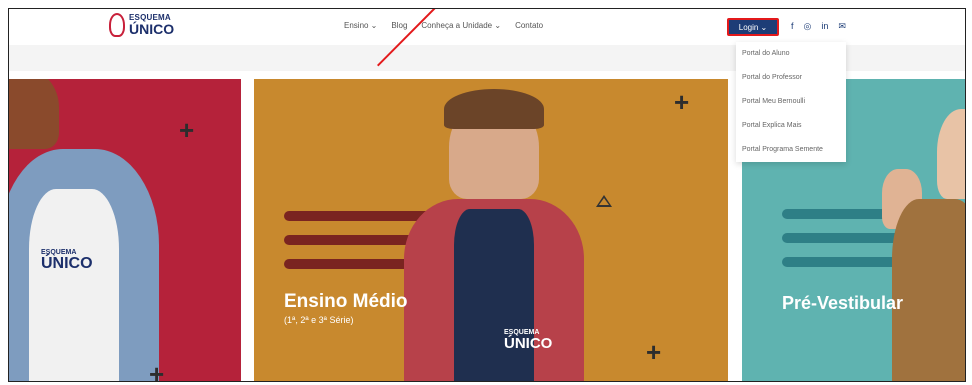 The width and height of the screenshot is (972, 385). I want to click on menu-item-portal-meu-bernoulli: Portal Meu Bernoulli, so click(791, 102).